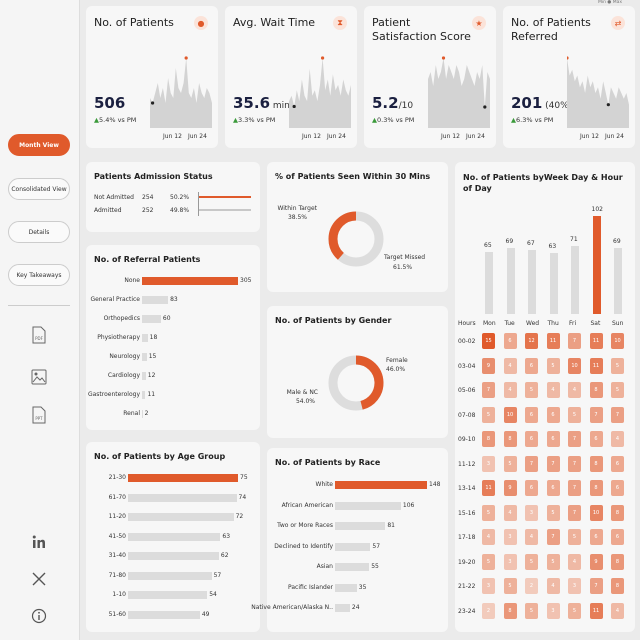 The height and width of the screenshot is (640, 640). What do you see at coordinates (123, 375) in the screenshot?
I see `referral-label-5: Cardiology` at bounding box center [123, 375].